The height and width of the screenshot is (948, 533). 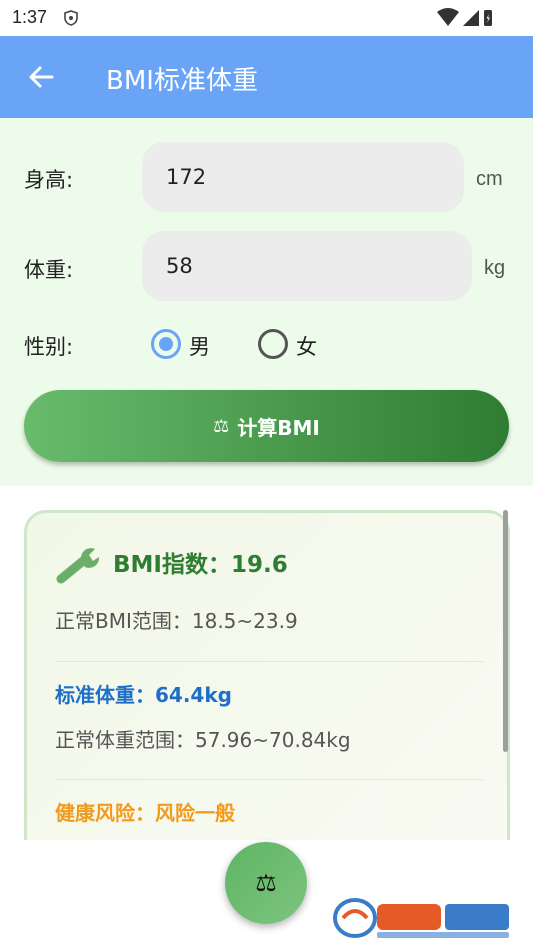 What do you see at coordinates (266, 77) in the screenshot?
I see `app-bar: BMI标准体重` at bounding box center [266, 77].